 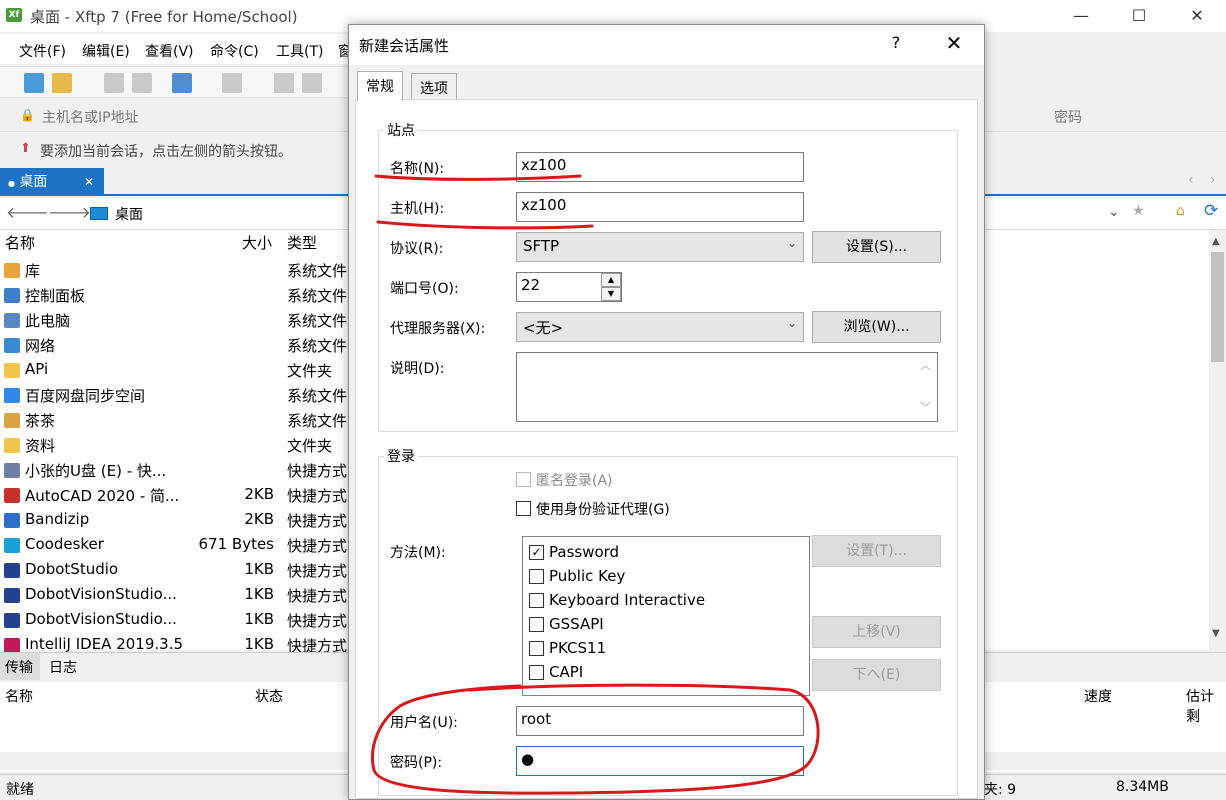 I want to click on refresh-icon: ⟳, so click(x=1211, y=211).